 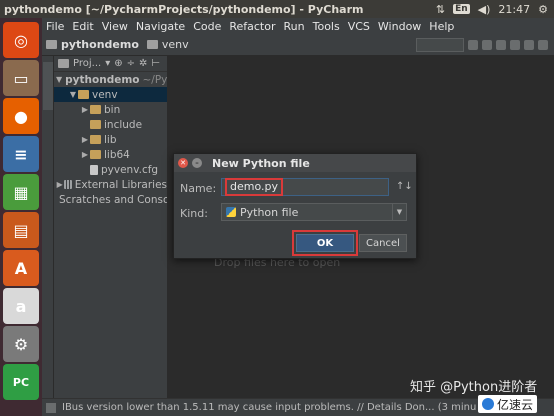 I want to click on tree-item: include, so click(x=110, y=124).